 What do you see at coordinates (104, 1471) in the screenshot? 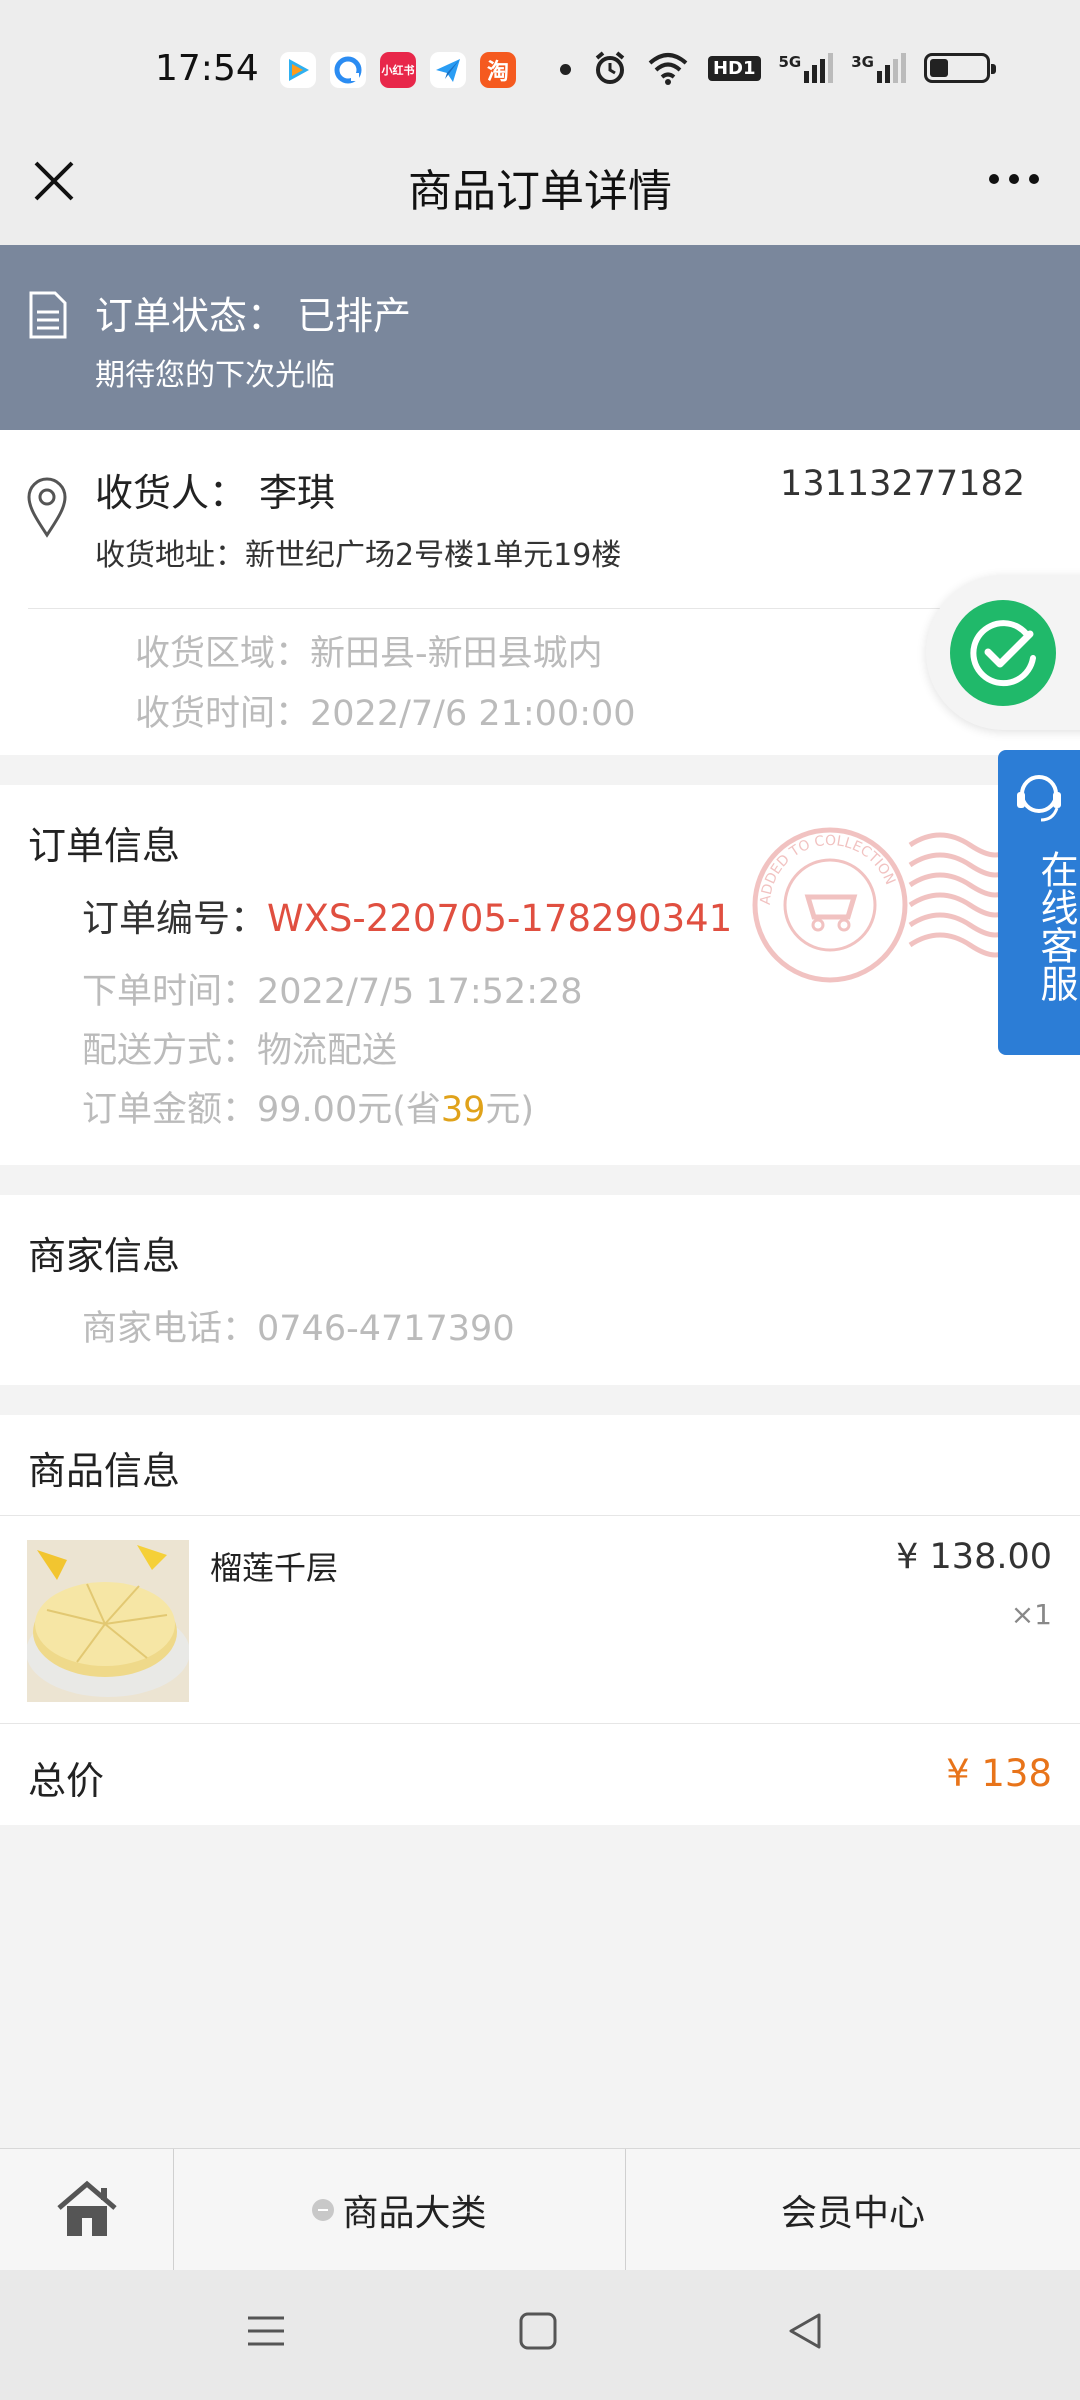
I see `goods-info-title: 商品信息` at bounding box center [104, 1471].